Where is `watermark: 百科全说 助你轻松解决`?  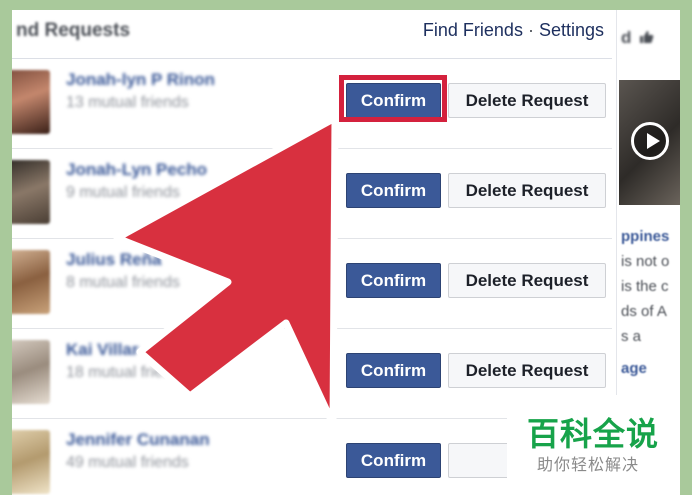 watermark: 百科全说 助你轻松解决 is located at coordinates (593, 445).